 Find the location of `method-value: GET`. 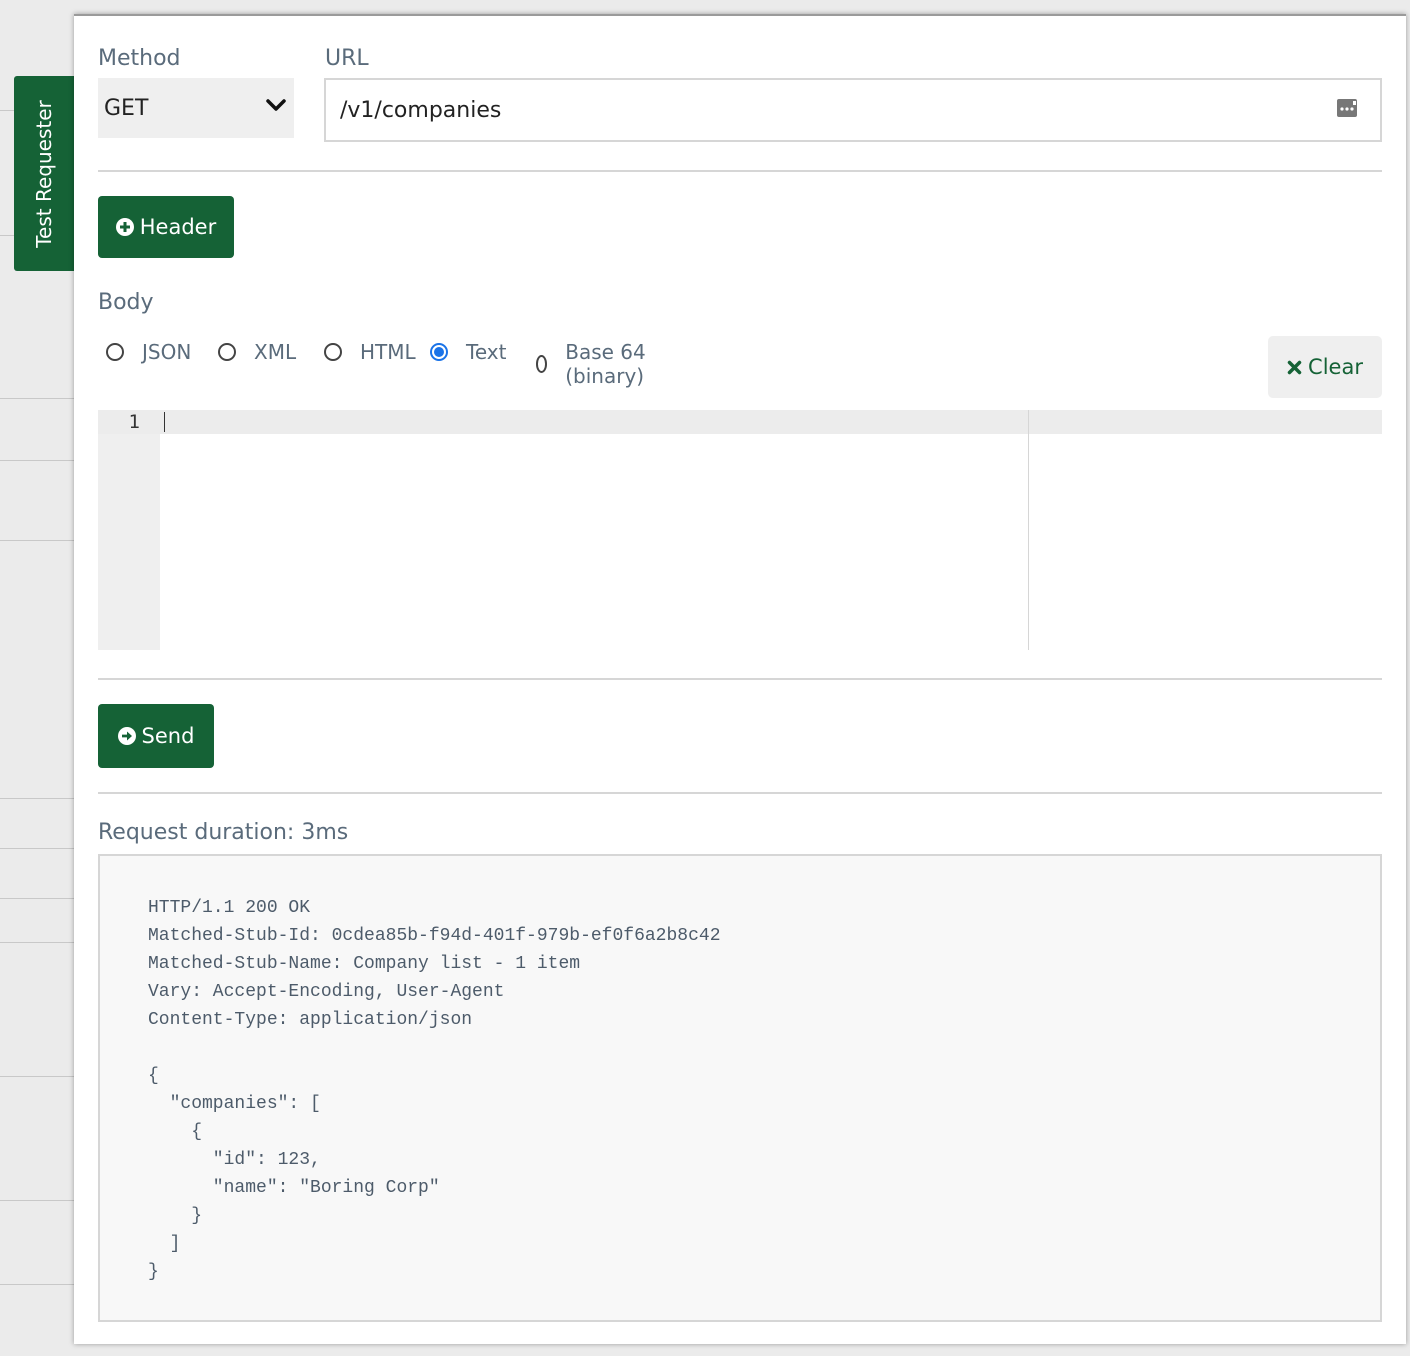

method-value: GET is located at coordinates (126, 108).